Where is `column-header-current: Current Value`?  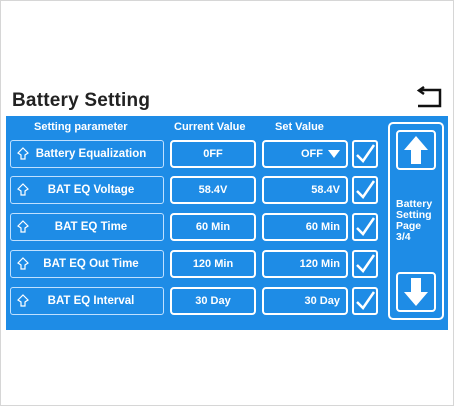 column-header-current: Current Value is located at coordinates (210, 127).